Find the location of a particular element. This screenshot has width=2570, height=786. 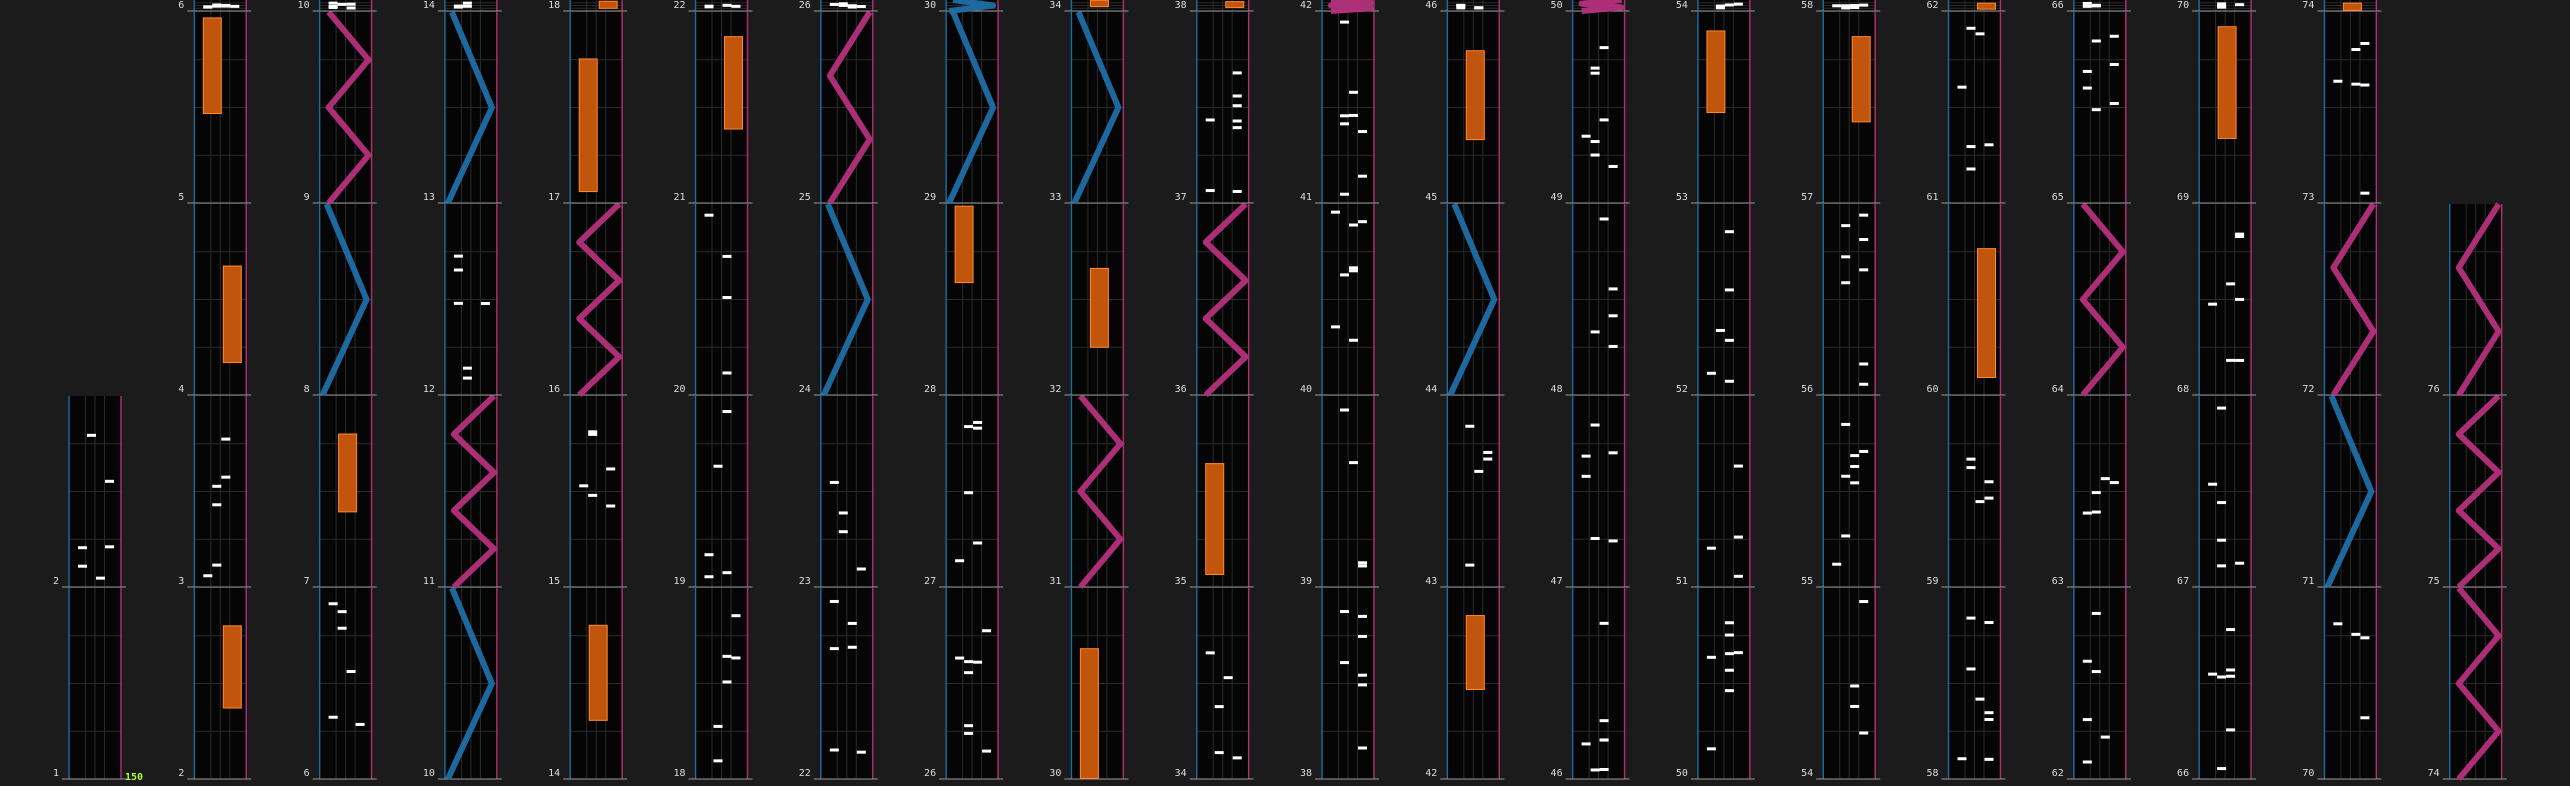

right-laser is located at coordinates (1601, 7).